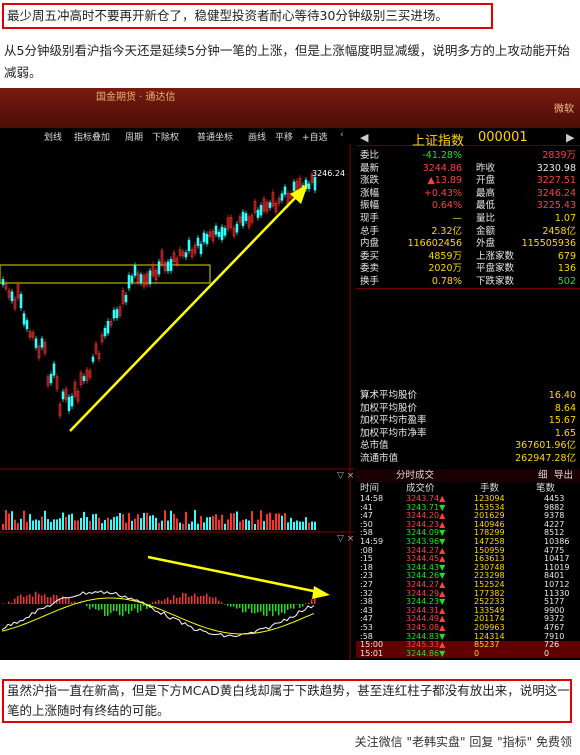  What do you see at coordinates (315, 136) in the screenshot?
I see `toolbar-watchlist: +自选` at bounding box center [315, 136].